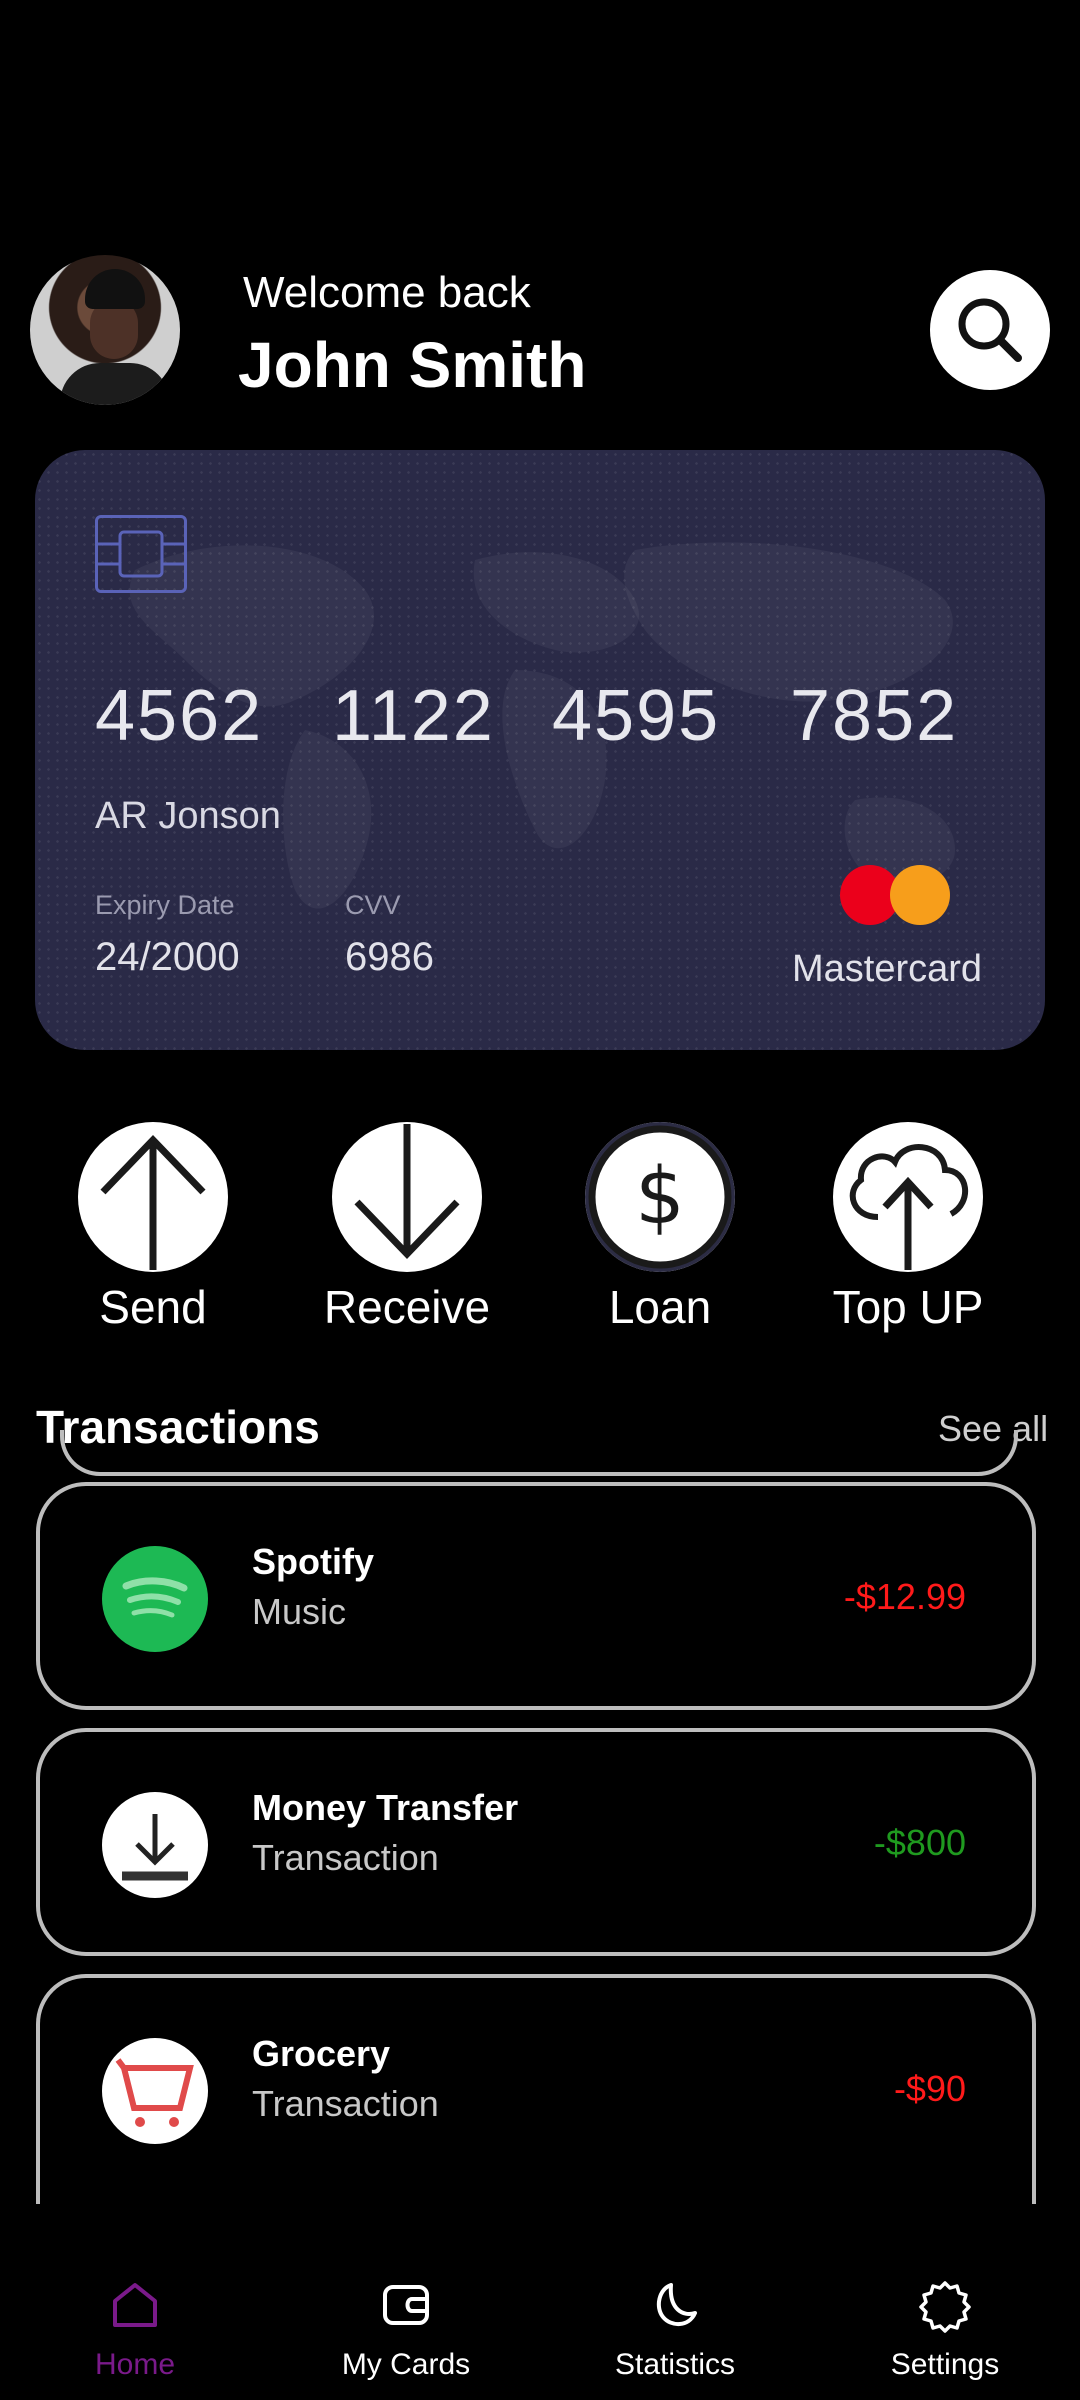 Image resolution: width=1080 pixels, height=2400 pixels. What do you see at coordinates (299, 1611) in the screenshot?
I see `transaction-category: Music` at bounding box center [299, 1611].